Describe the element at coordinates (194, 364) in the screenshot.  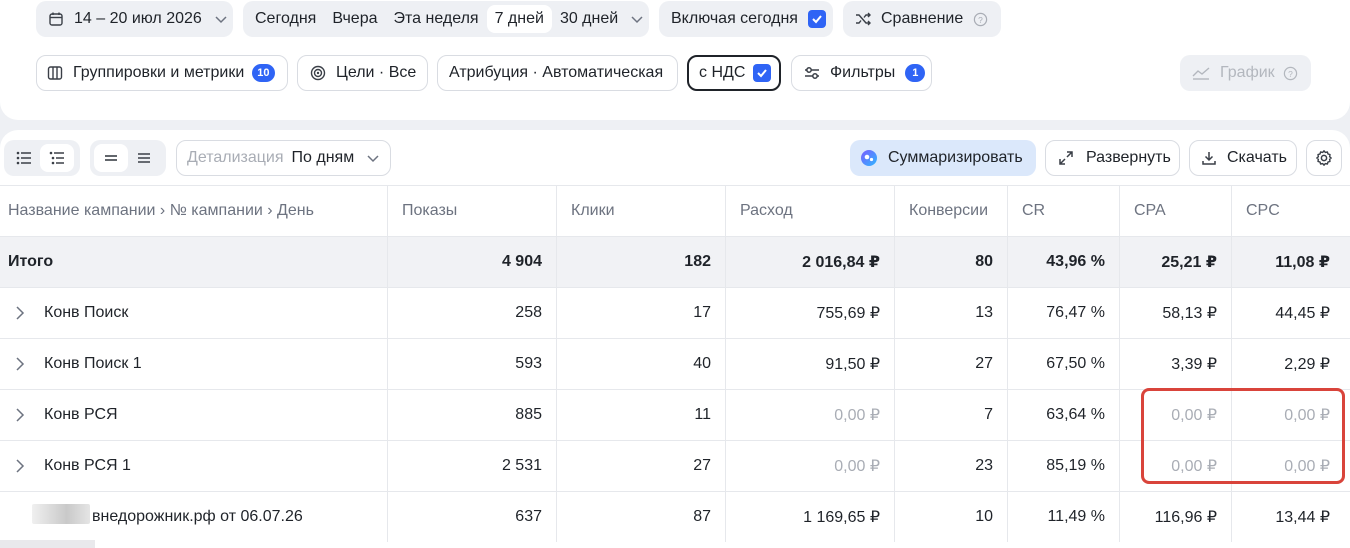
I see `campaign-cell: Конв Поиск 1` at that location.